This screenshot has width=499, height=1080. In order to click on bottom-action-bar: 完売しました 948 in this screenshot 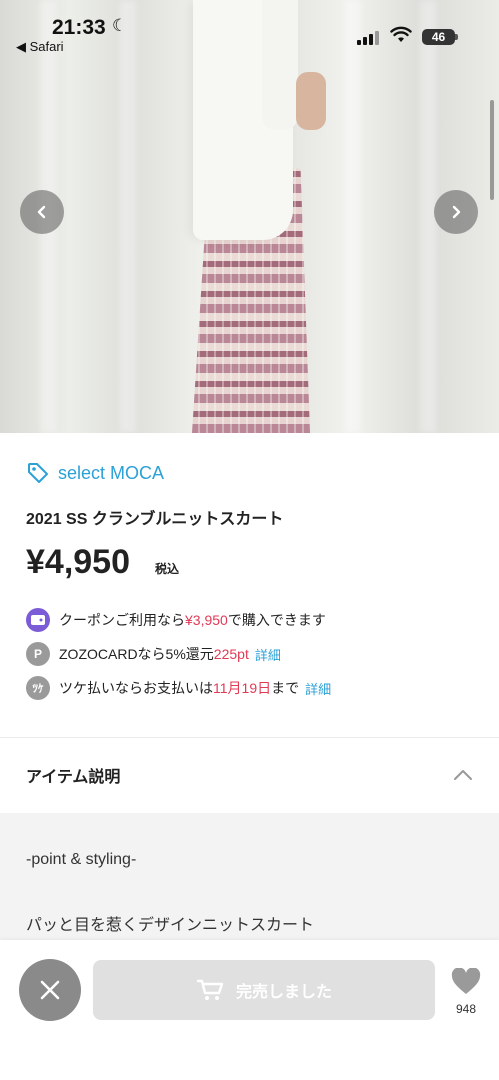, I will do `click(249, 1010)`.